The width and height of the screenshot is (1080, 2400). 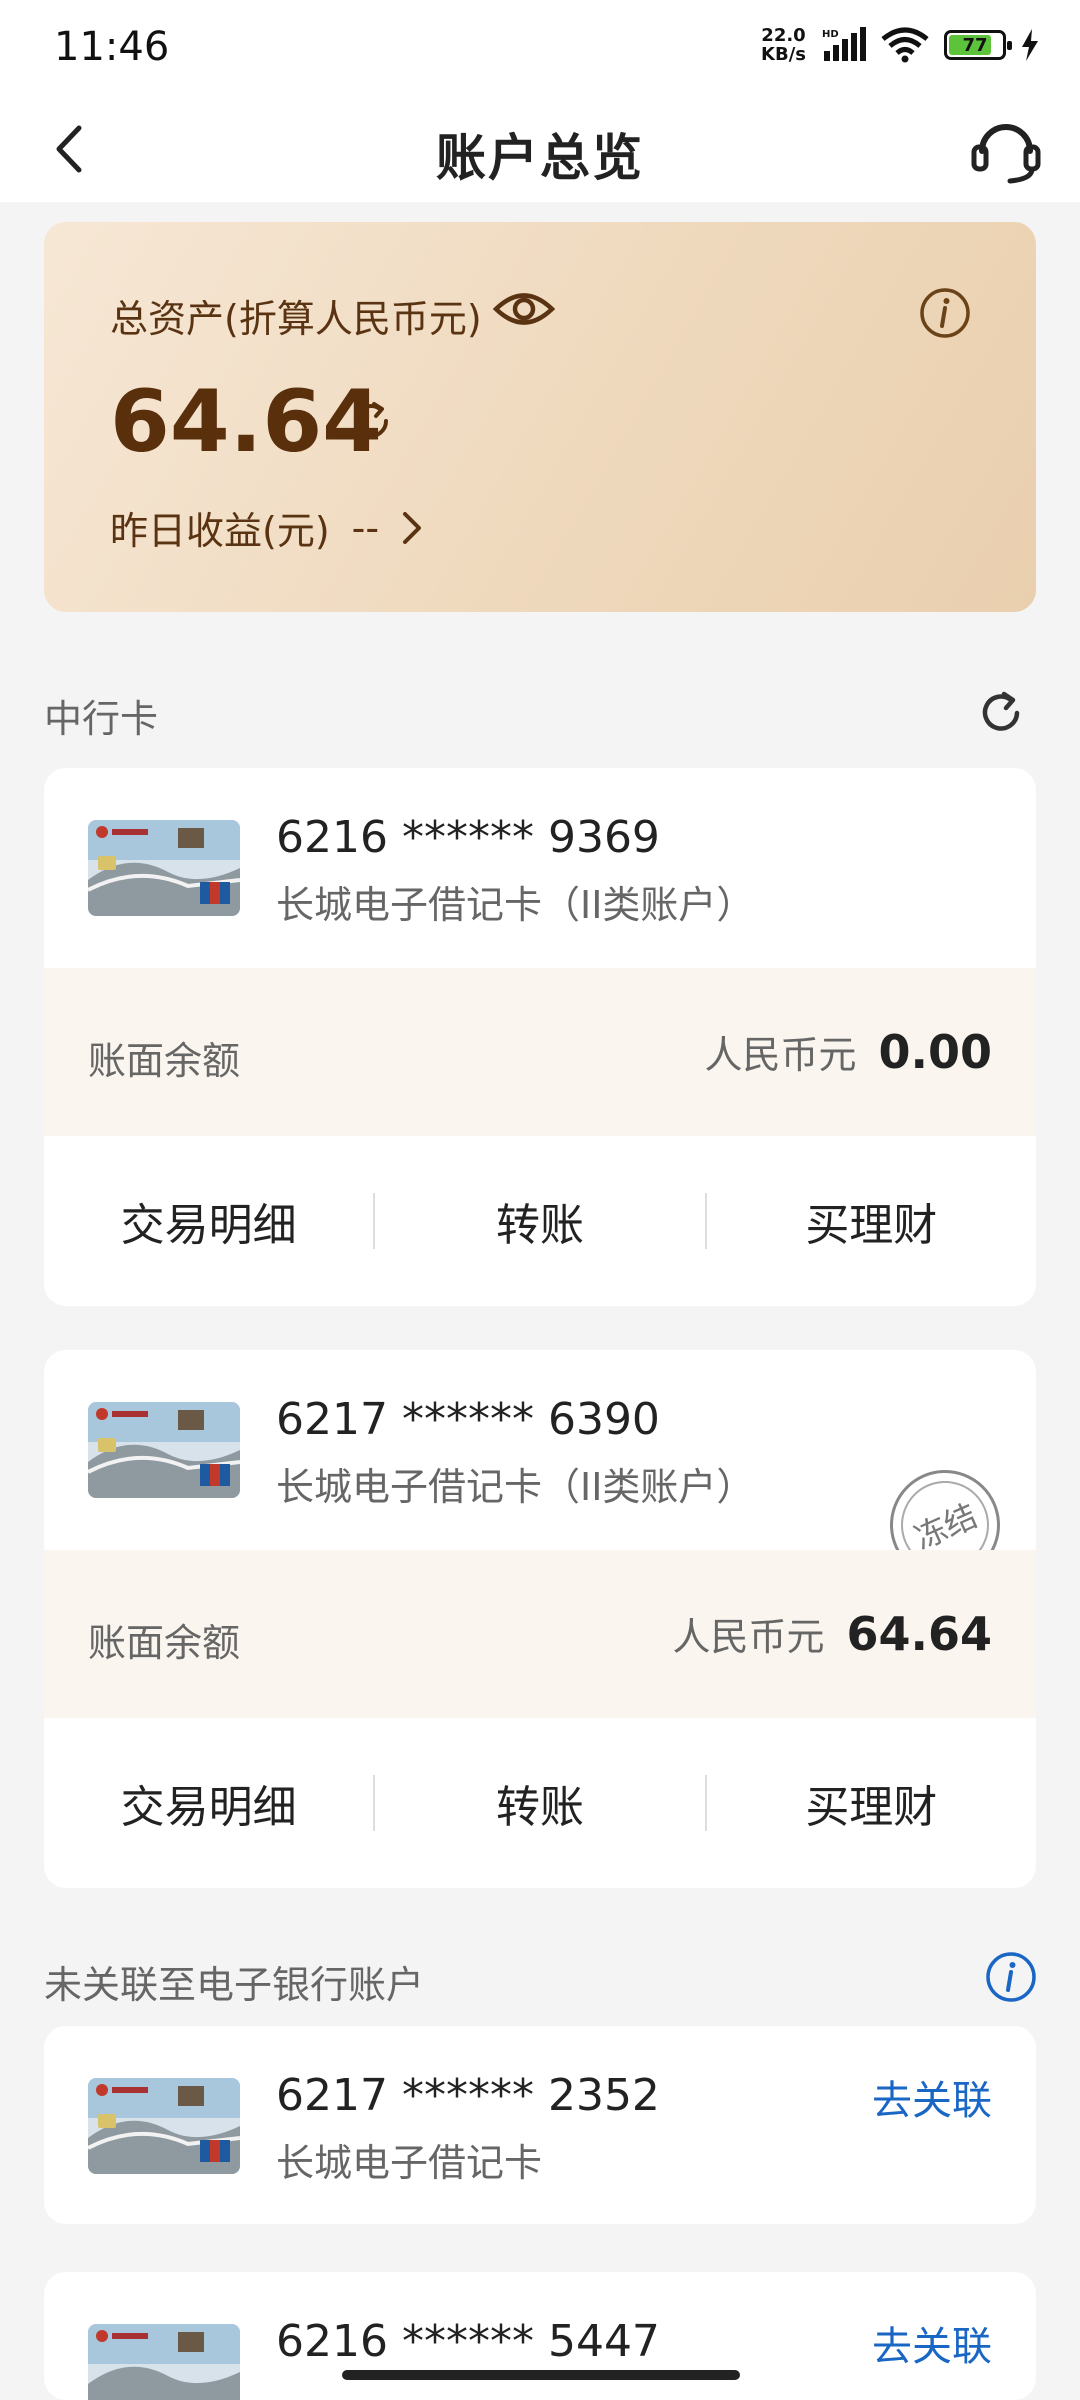 I want to click on card-number: 6217 ****** 6390, so click(x=468, y=1419).